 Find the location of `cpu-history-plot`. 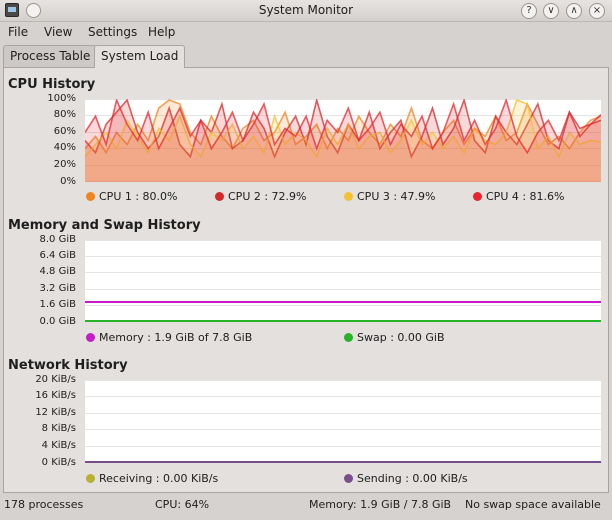

cpu-history-plot is located at coordinates (343, 140).